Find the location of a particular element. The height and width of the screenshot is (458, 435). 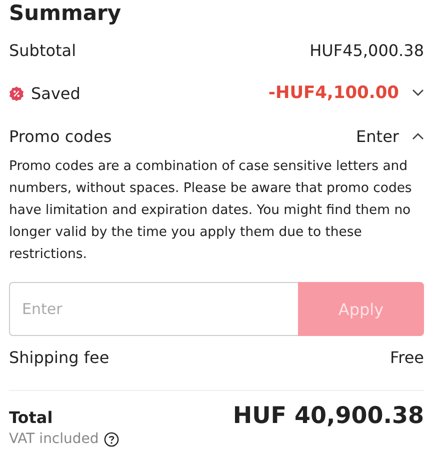

subtotal-value: HUF45,000.38 is located at coordinates (367, 50).